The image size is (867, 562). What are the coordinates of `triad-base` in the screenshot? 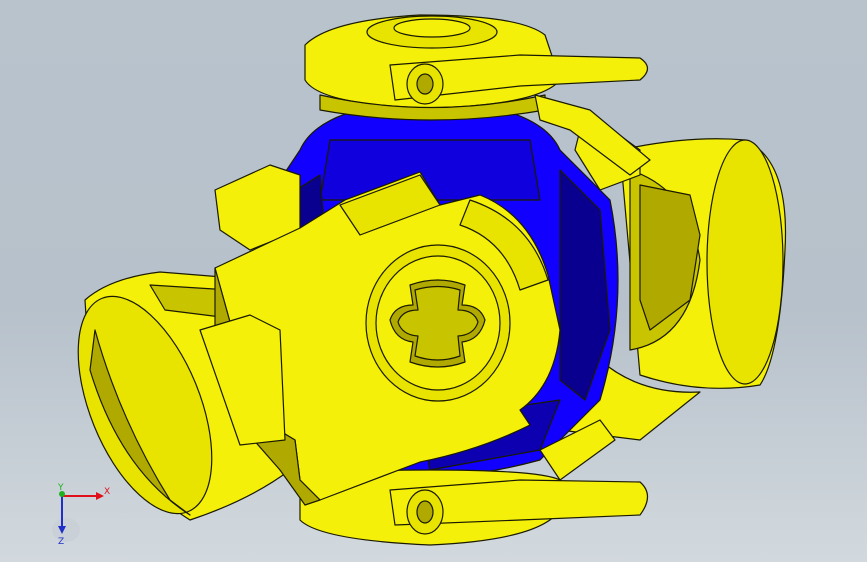 It's located at (66, 530).